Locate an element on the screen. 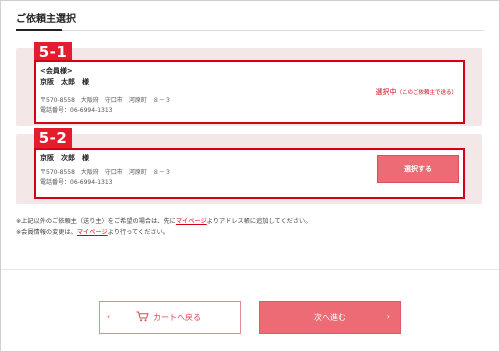  chevron-right-icon: › is located at coordinates (388, 316).